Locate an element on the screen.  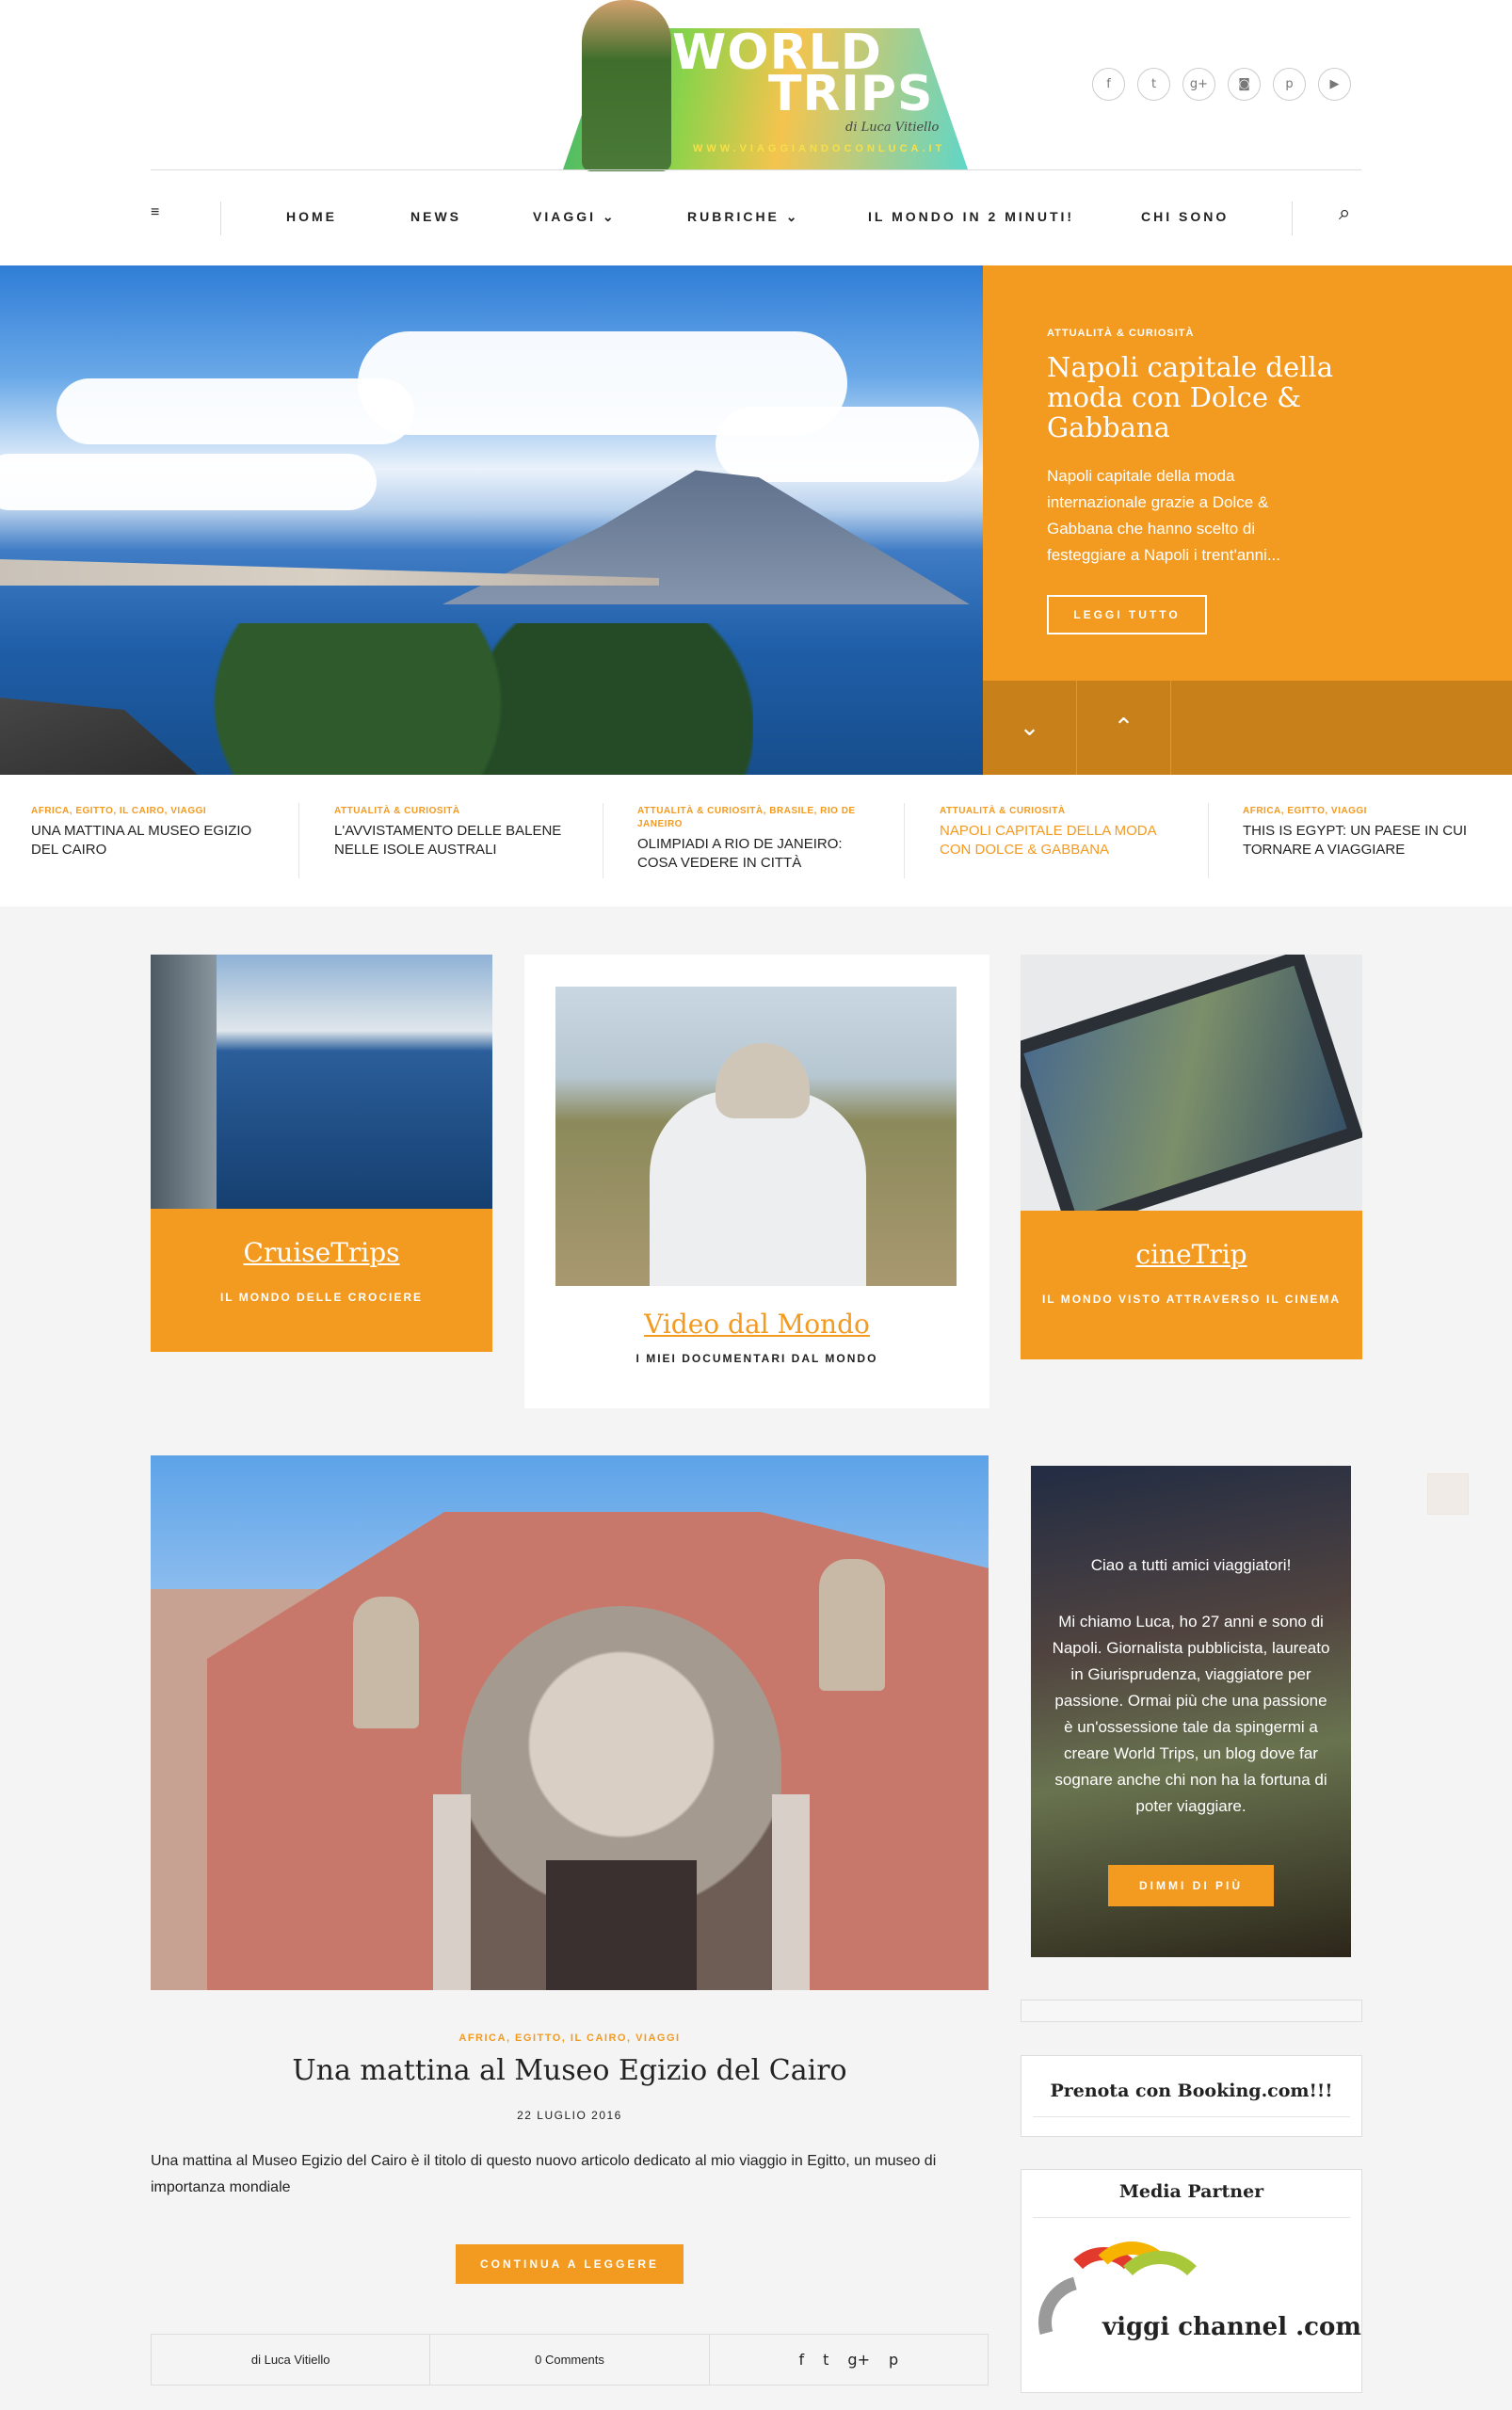
empty-widget is located at coordinates (1191, 2011).